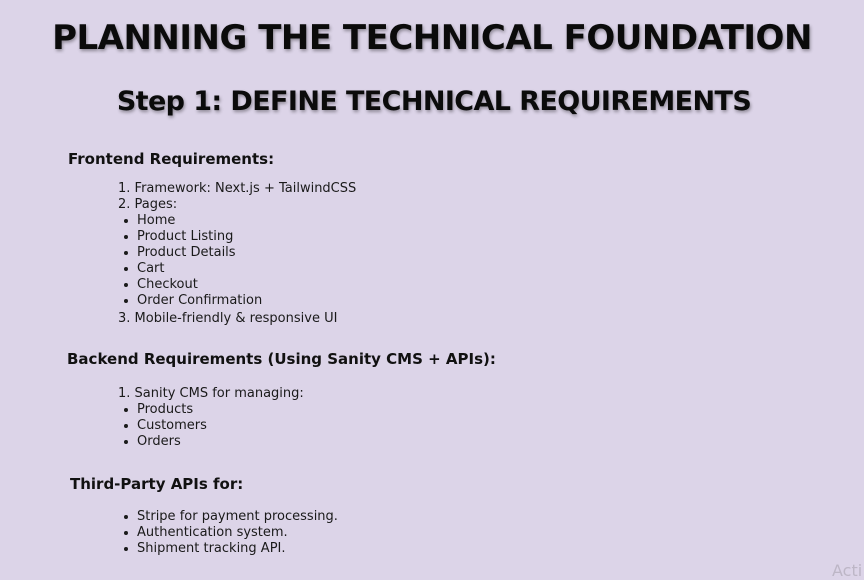 The width and height of the screenshot is (864, 580). I want to click on third-party-item: Authentication system., so click(206, 533).